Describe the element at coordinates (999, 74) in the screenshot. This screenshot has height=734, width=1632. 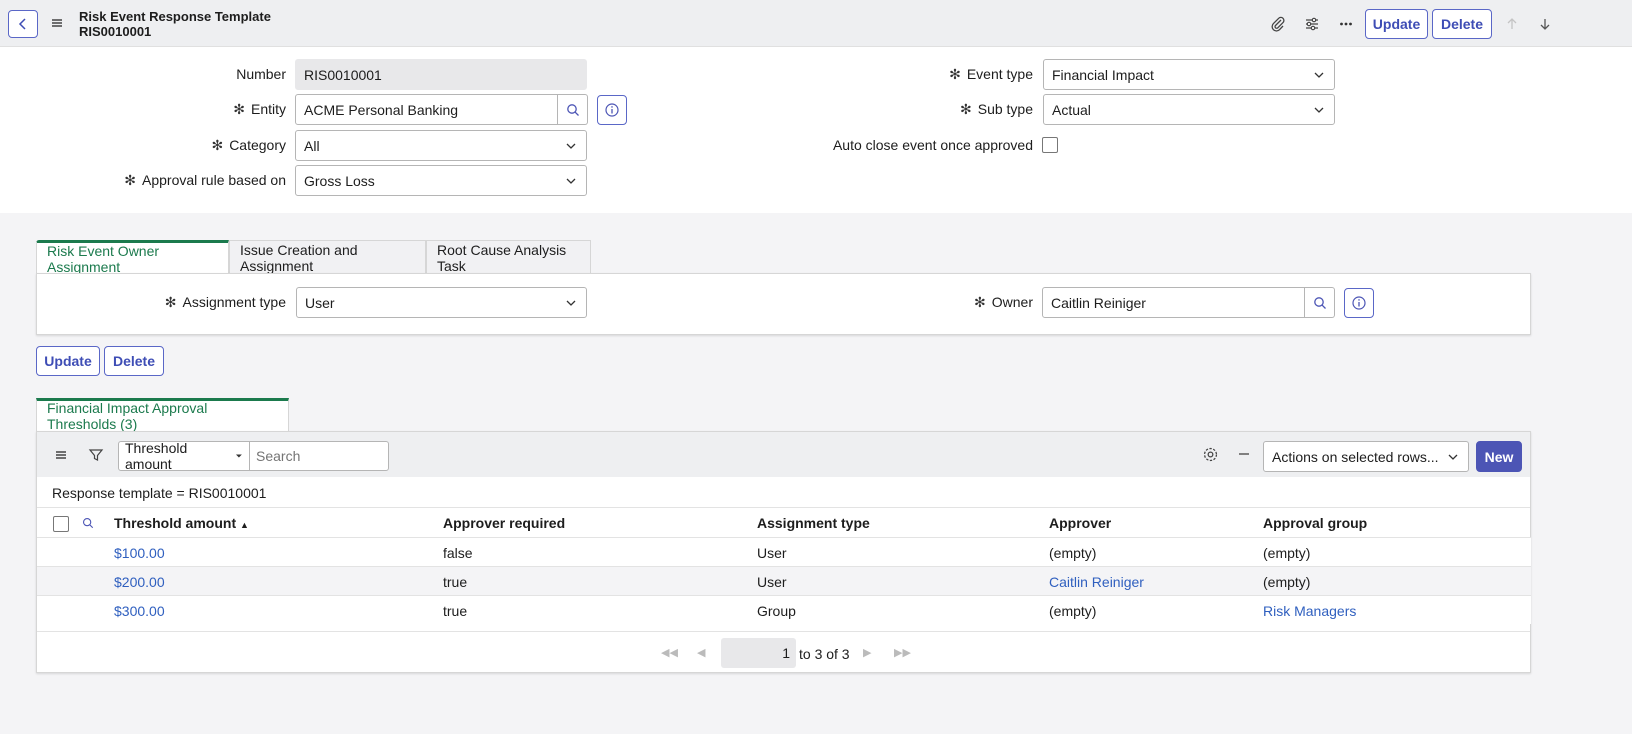
I see `event-type-label-text: Event type` at that location.